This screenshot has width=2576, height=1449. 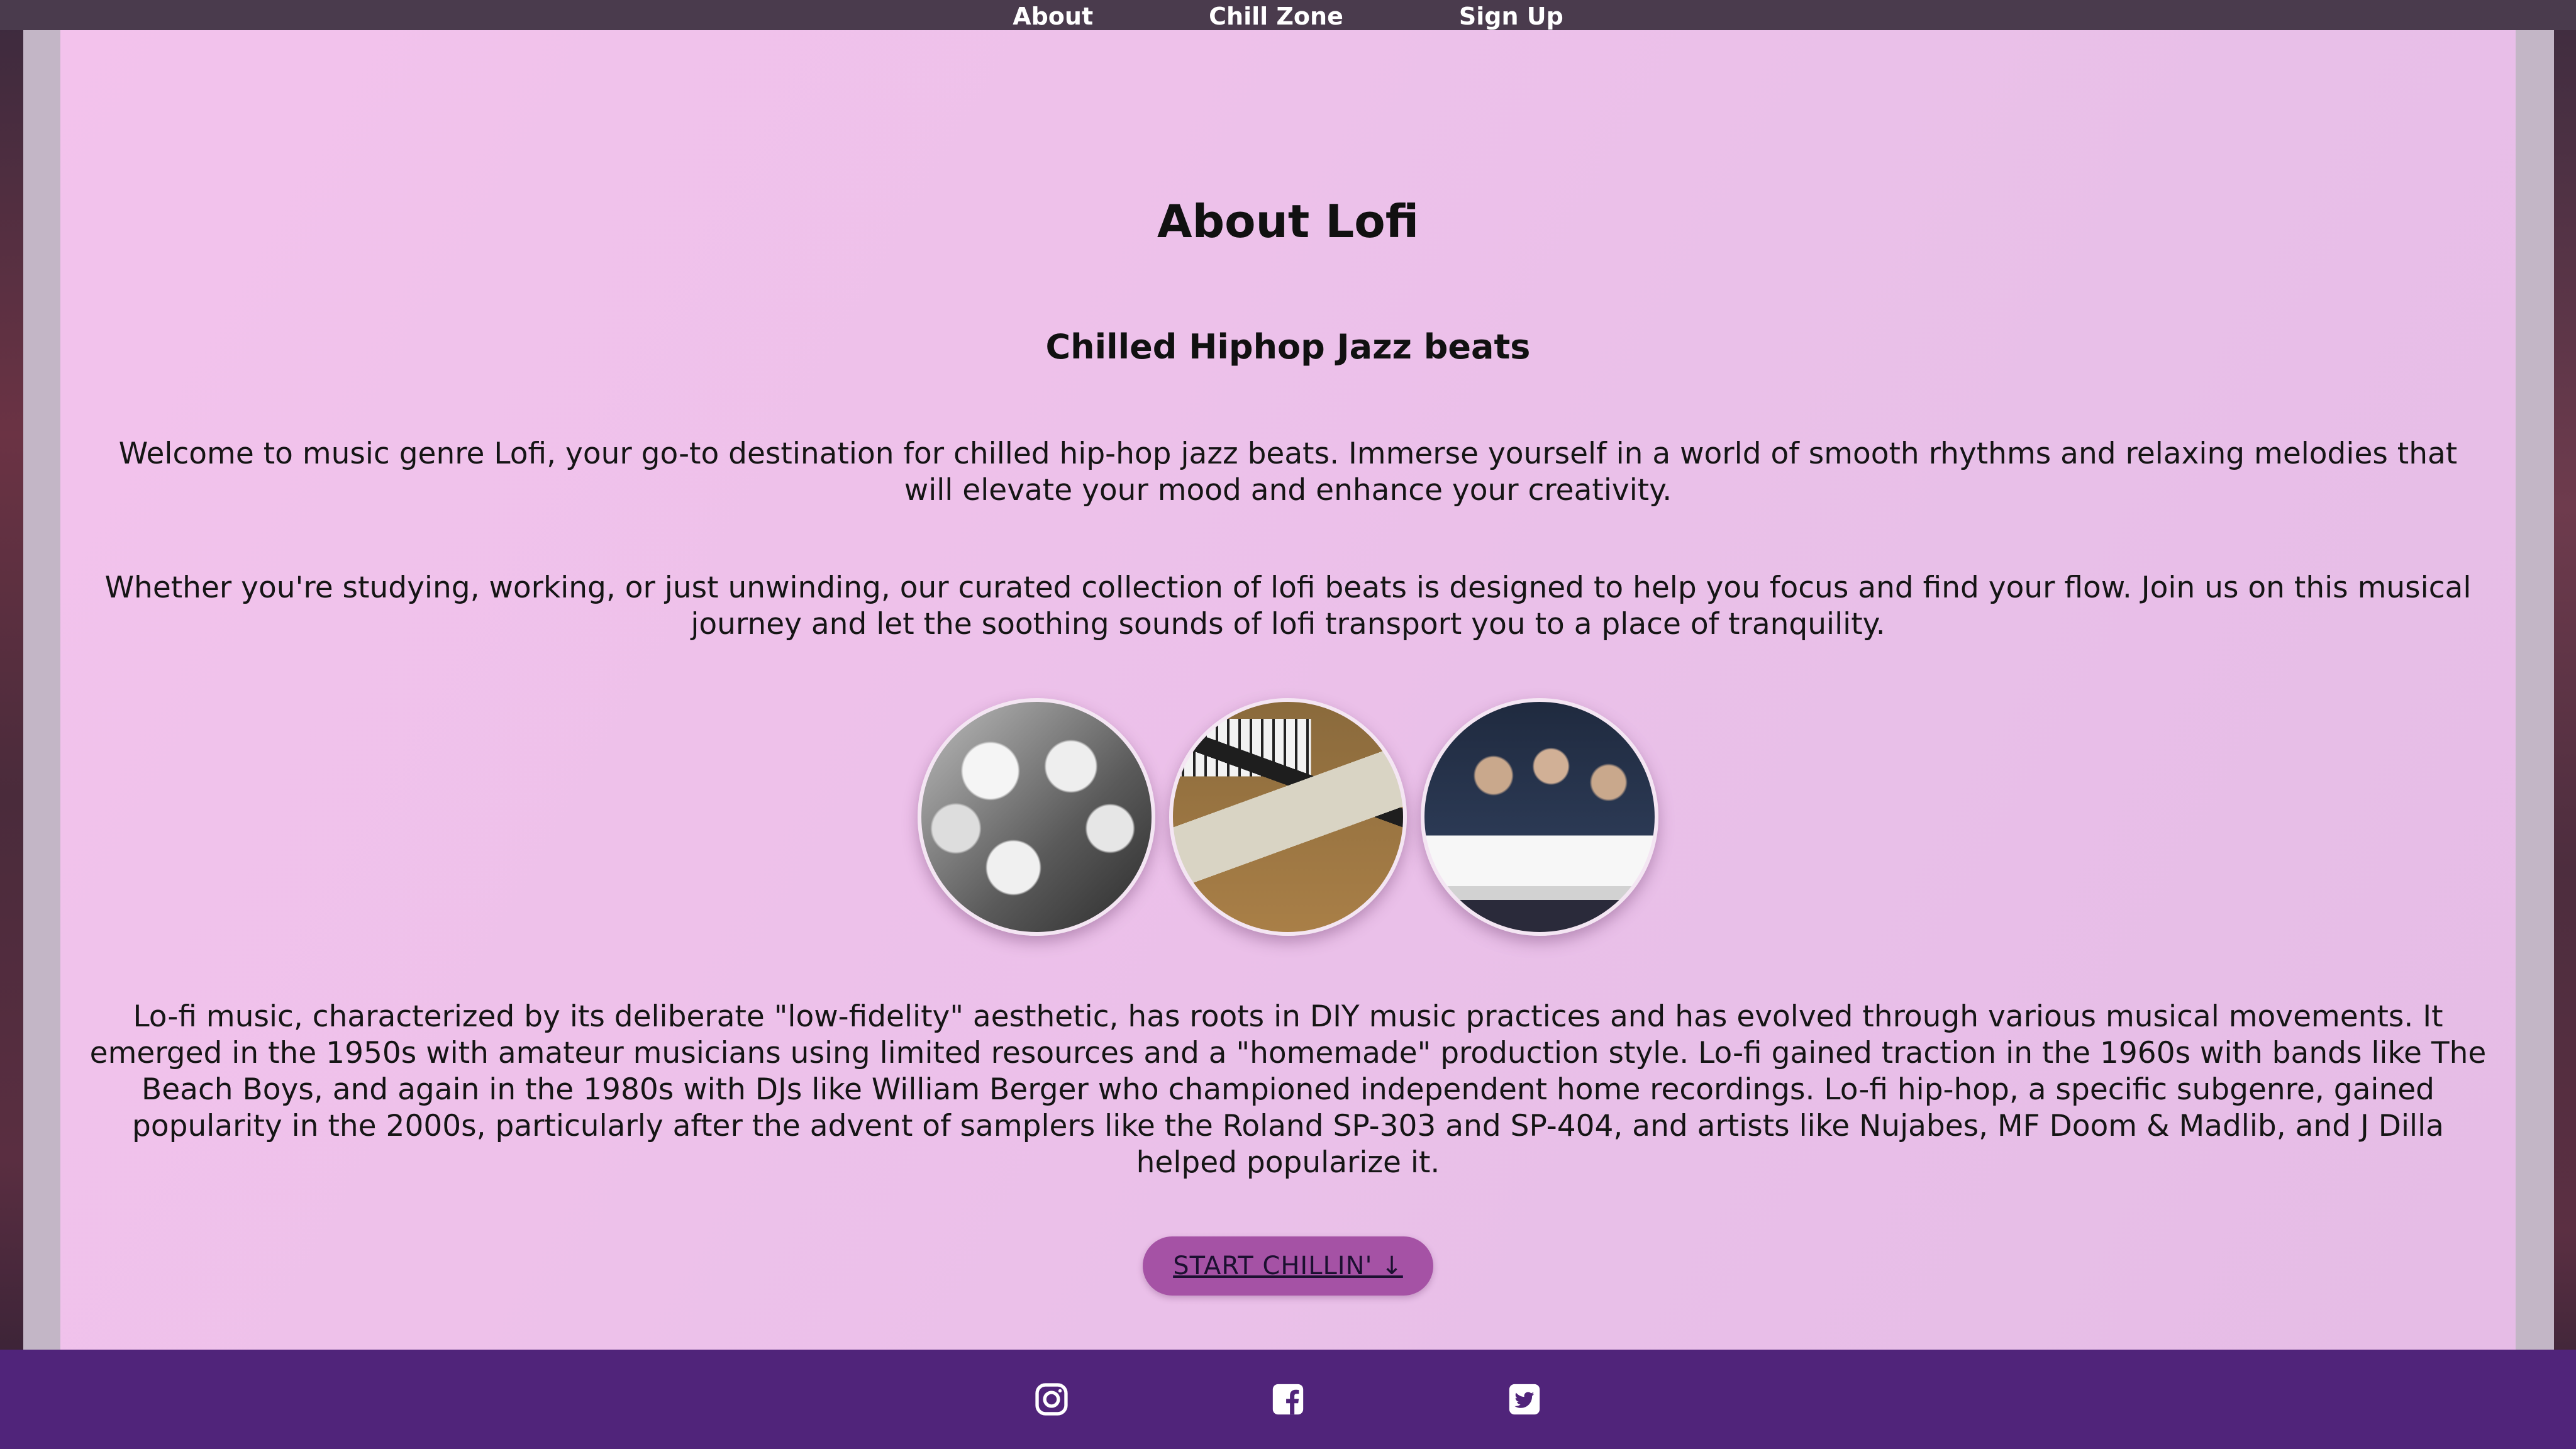 I want to click on panel-frame-right, so click(x=2535, y=675).